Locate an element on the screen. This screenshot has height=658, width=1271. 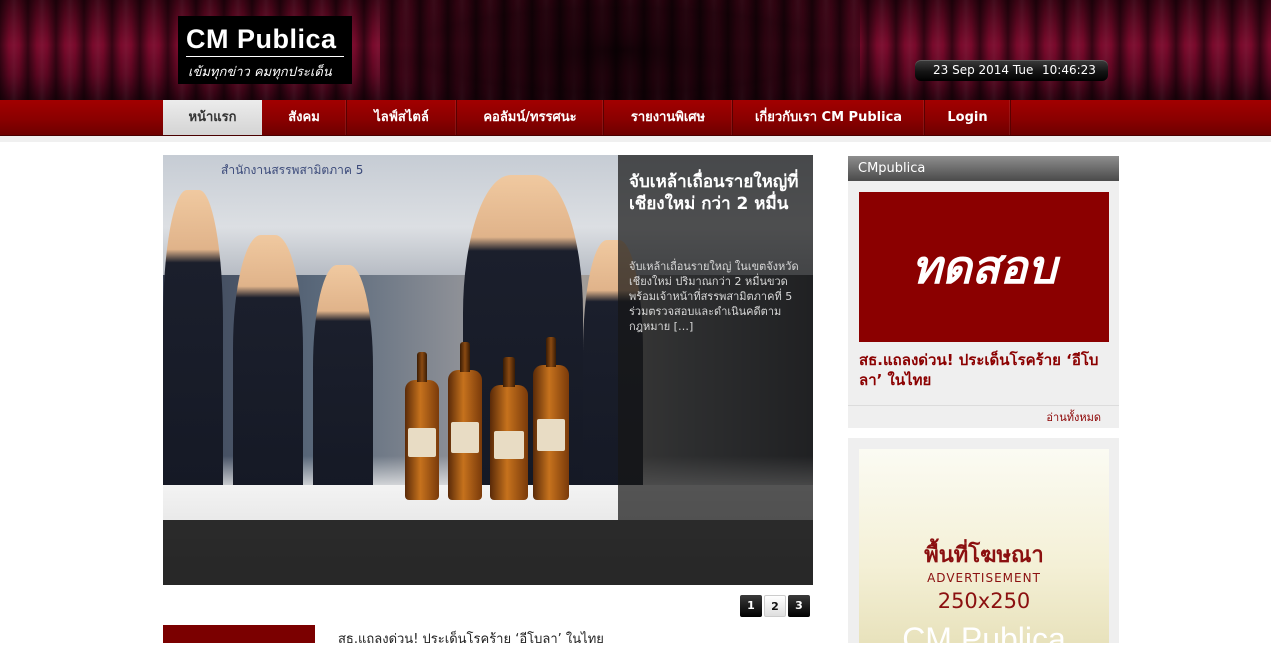
header-clock: 23 Sep 2014 Tue 10:46:23 is located at coordinates (1011, 70).